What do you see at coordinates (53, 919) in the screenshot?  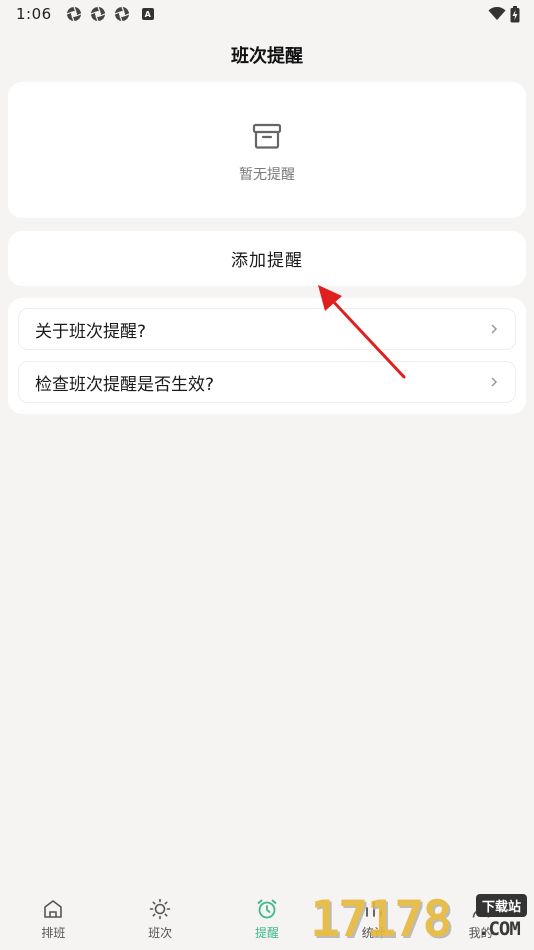 I see `nav-item-schedule: 排班` at bounding box center [53, 919].